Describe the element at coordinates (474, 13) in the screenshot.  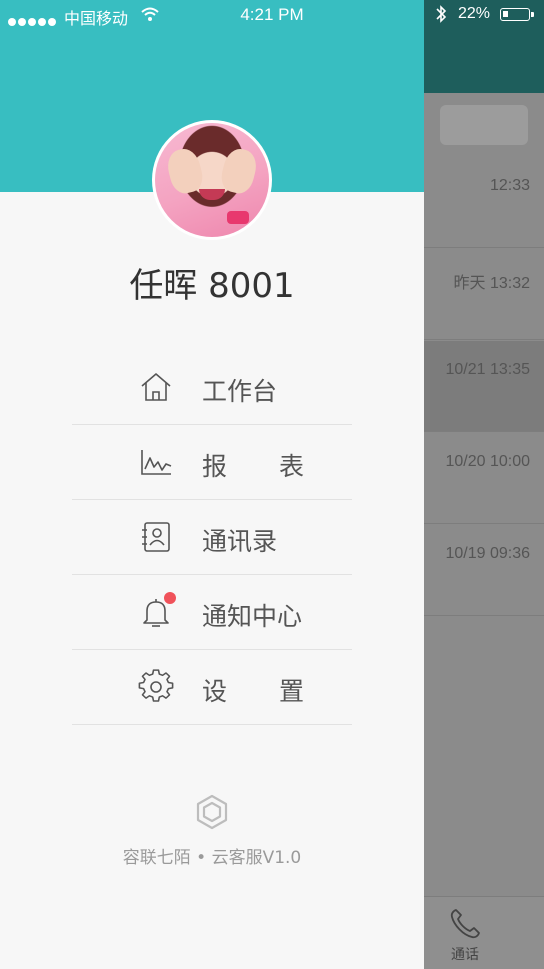
I see `battery-percentage: 22%` at that location.